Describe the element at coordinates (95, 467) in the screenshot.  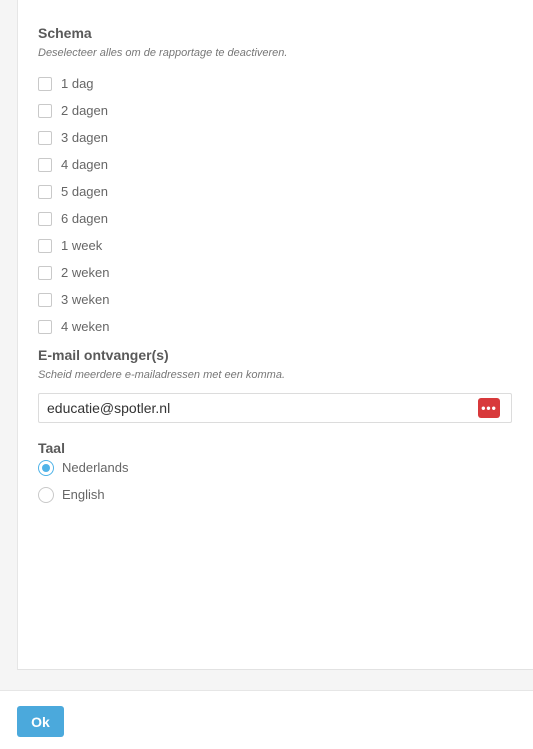
I see `radio-label: Nederlands` at that location.